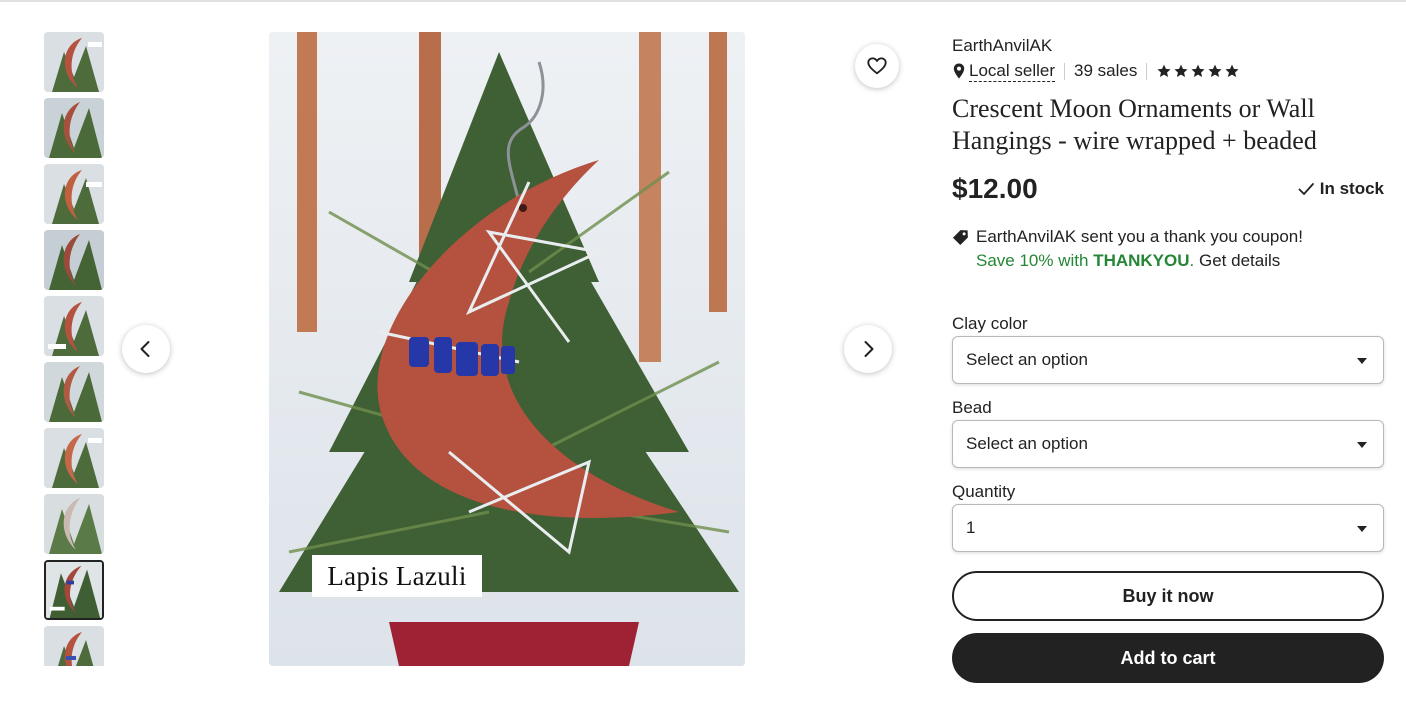 The width and height of the screenshot is (1406, 704). I want to click on sales-count: 39 sales, so click(1106, 70).